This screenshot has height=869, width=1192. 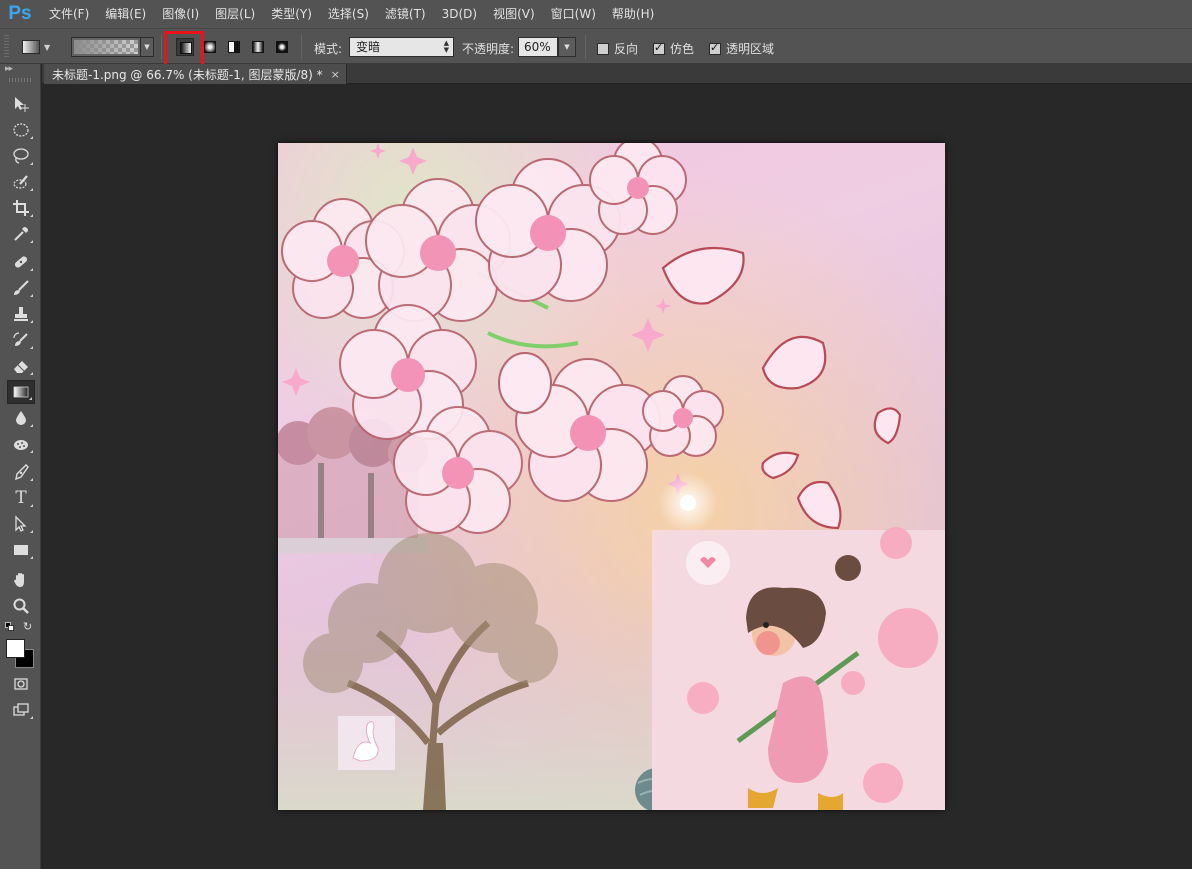 I want to click on radial-gradient-icon, so click(x=210, y=47).